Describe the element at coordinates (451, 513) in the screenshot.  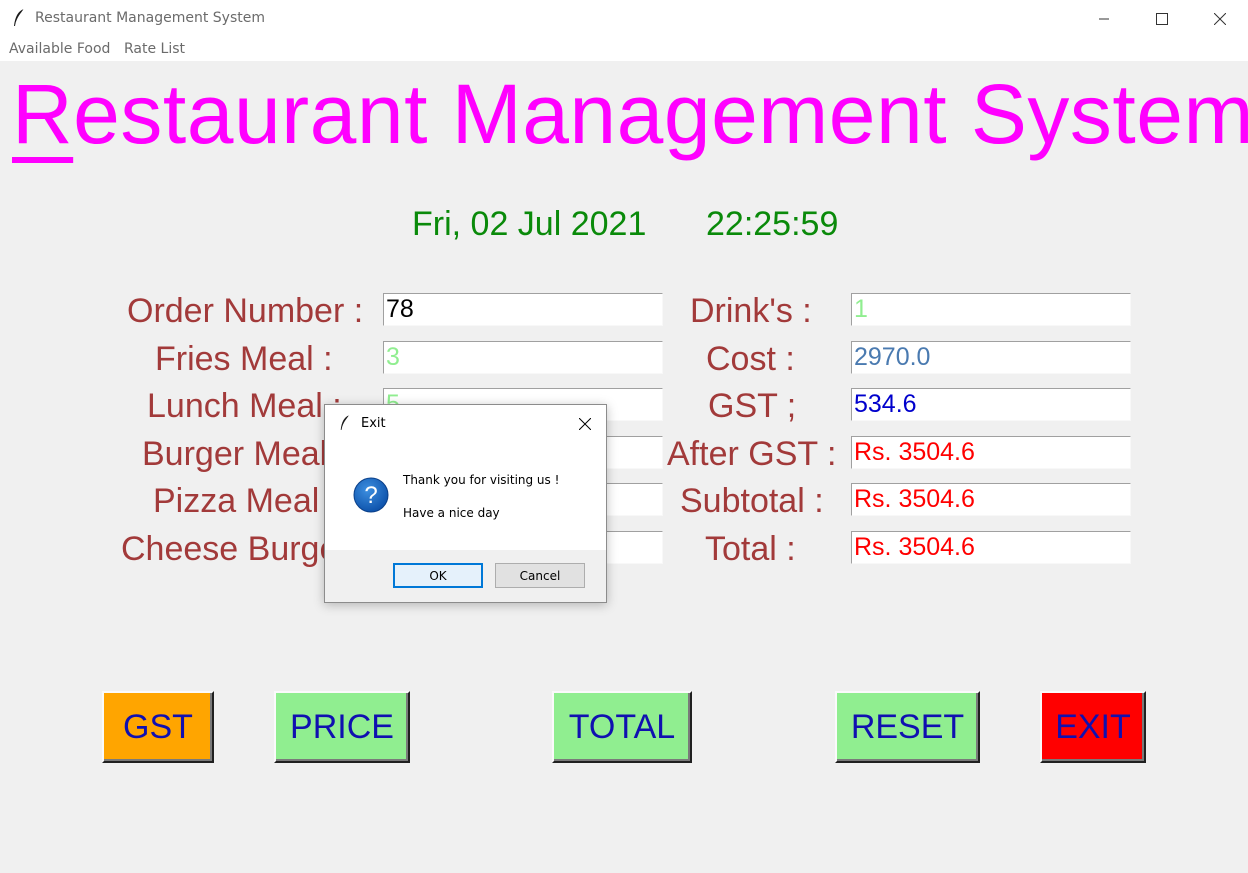
I see `dialog-message-line2: Have a nice day` at that location.